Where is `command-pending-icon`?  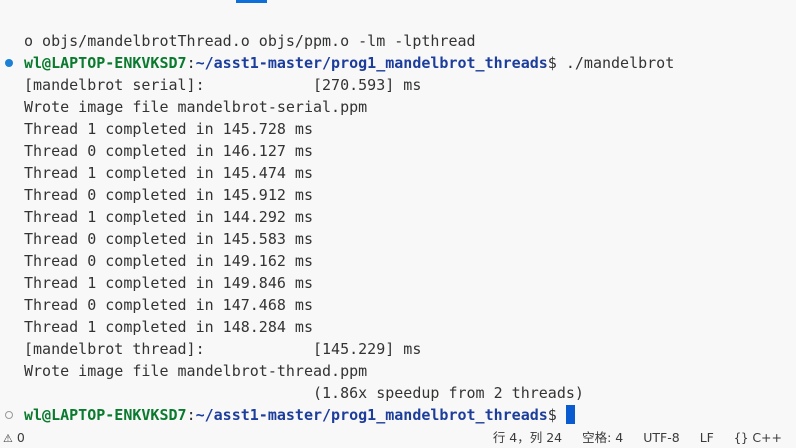 command-pending-icon is located at coordinates (9, 415).